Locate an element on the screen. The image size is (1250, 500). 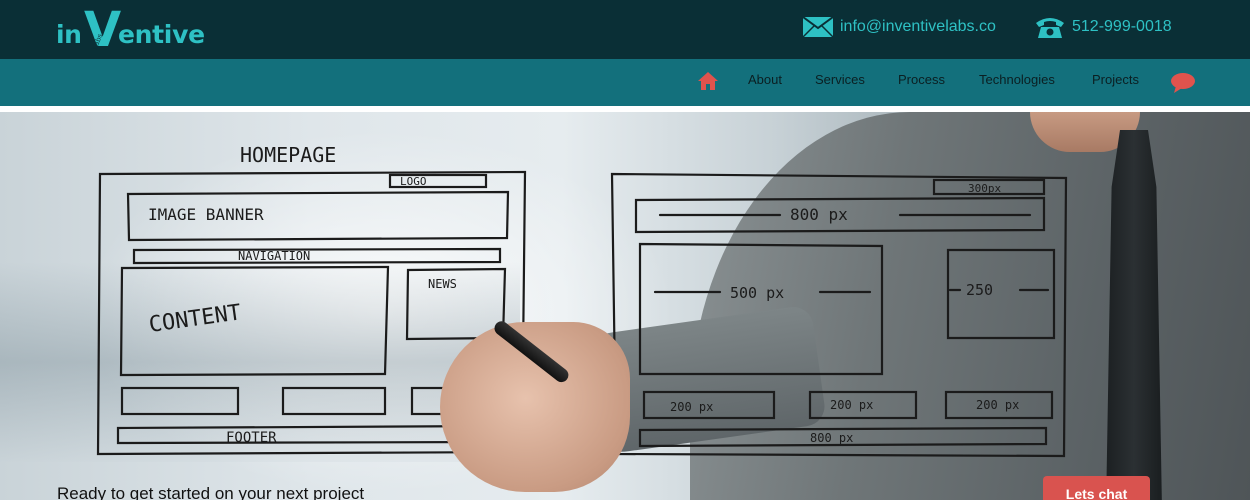
sketch-footer: FOOTER is located at coordinates (251, 438).